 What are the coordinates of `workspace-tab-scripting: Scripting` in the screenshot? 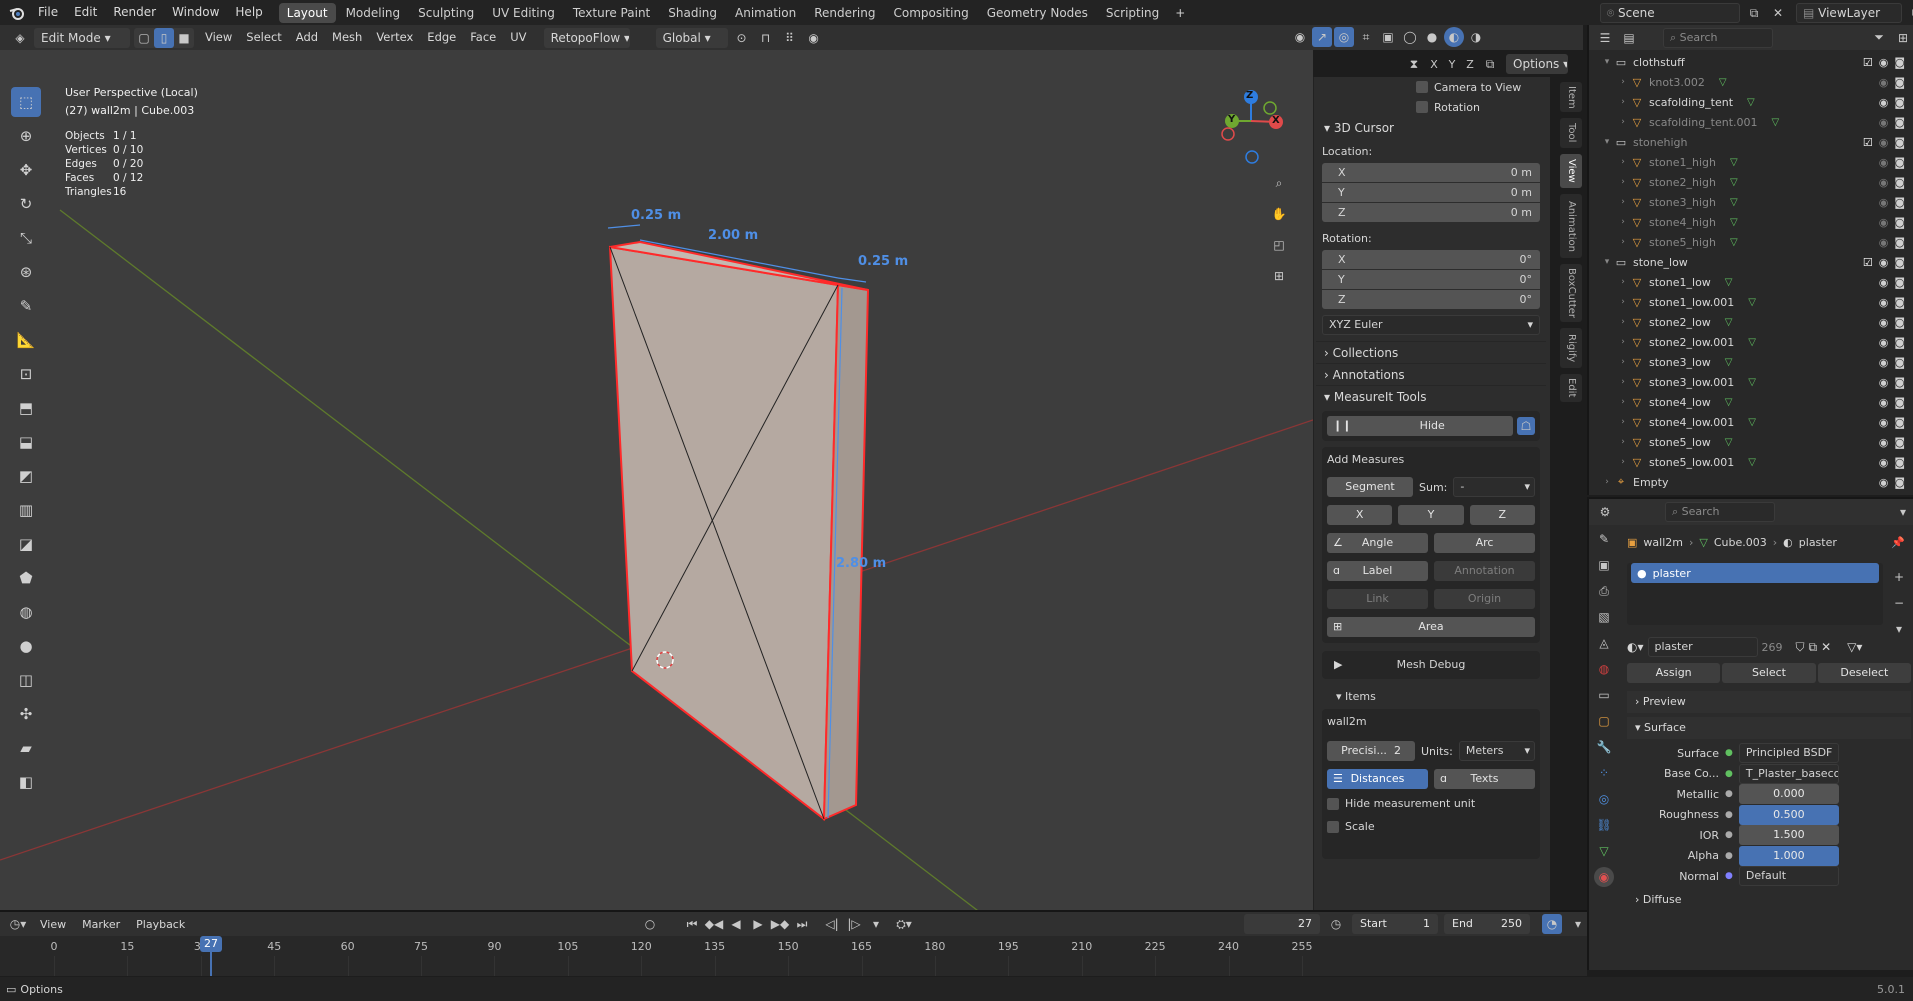 It's located at (1132, 13).